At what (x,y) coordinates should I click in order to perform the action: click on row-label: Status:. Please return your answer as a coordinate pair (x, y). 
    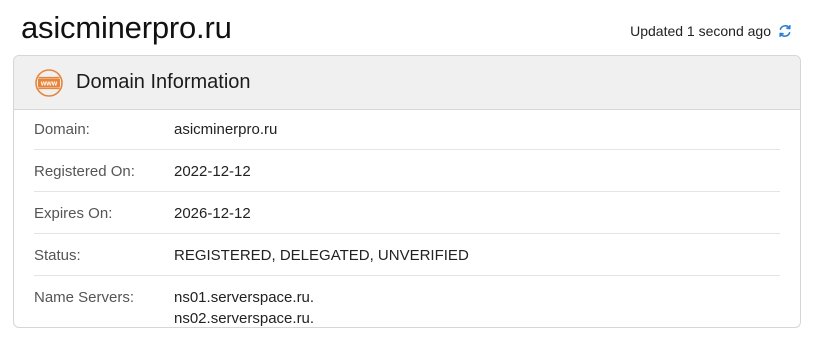
    Looking at the image, I should click on (57, 255).